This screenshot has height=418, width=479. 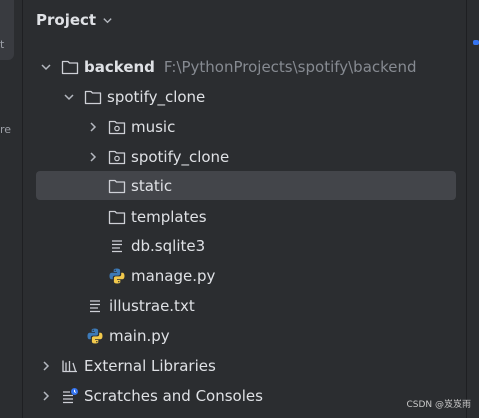 I want to click on strip-text-2: re, so click(x=6, y=129).